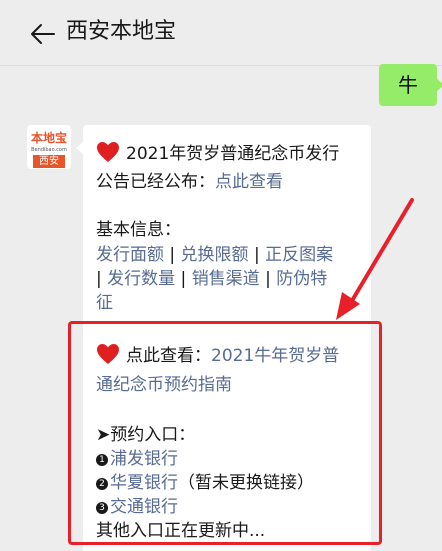 This screenshot has height=551, width=442. Describe the element at coordinates (299, 255) in the screenshot. I see `link-design: 正反图案` at that location.